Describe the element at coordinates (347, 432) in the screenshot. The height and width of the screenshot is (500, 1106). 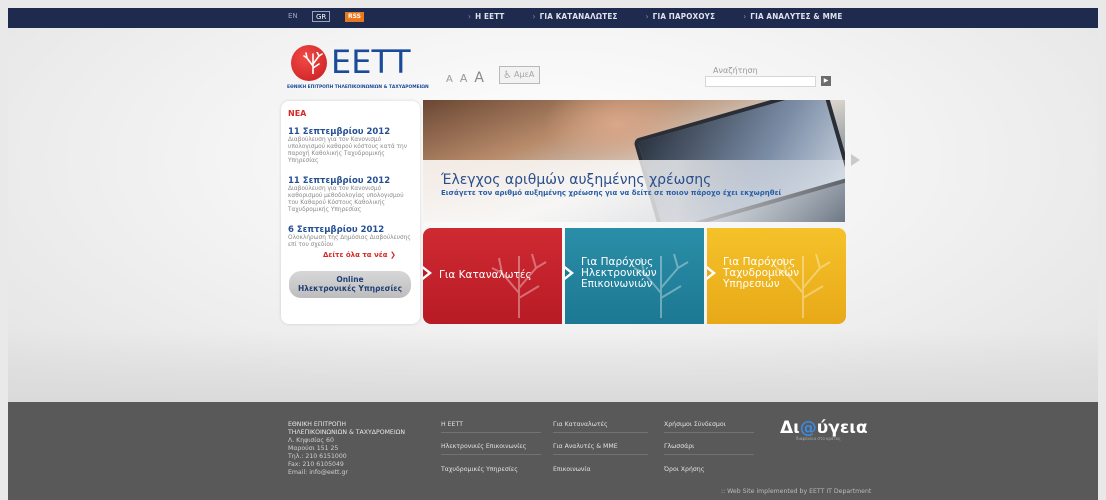
I see `footer-org-line2: ΤΗΛΕΠΙΚΟΙΝΩΝΙΩΝ & ΤΑΧΥΔΡΟΜΕΙΩΝ` at that location.